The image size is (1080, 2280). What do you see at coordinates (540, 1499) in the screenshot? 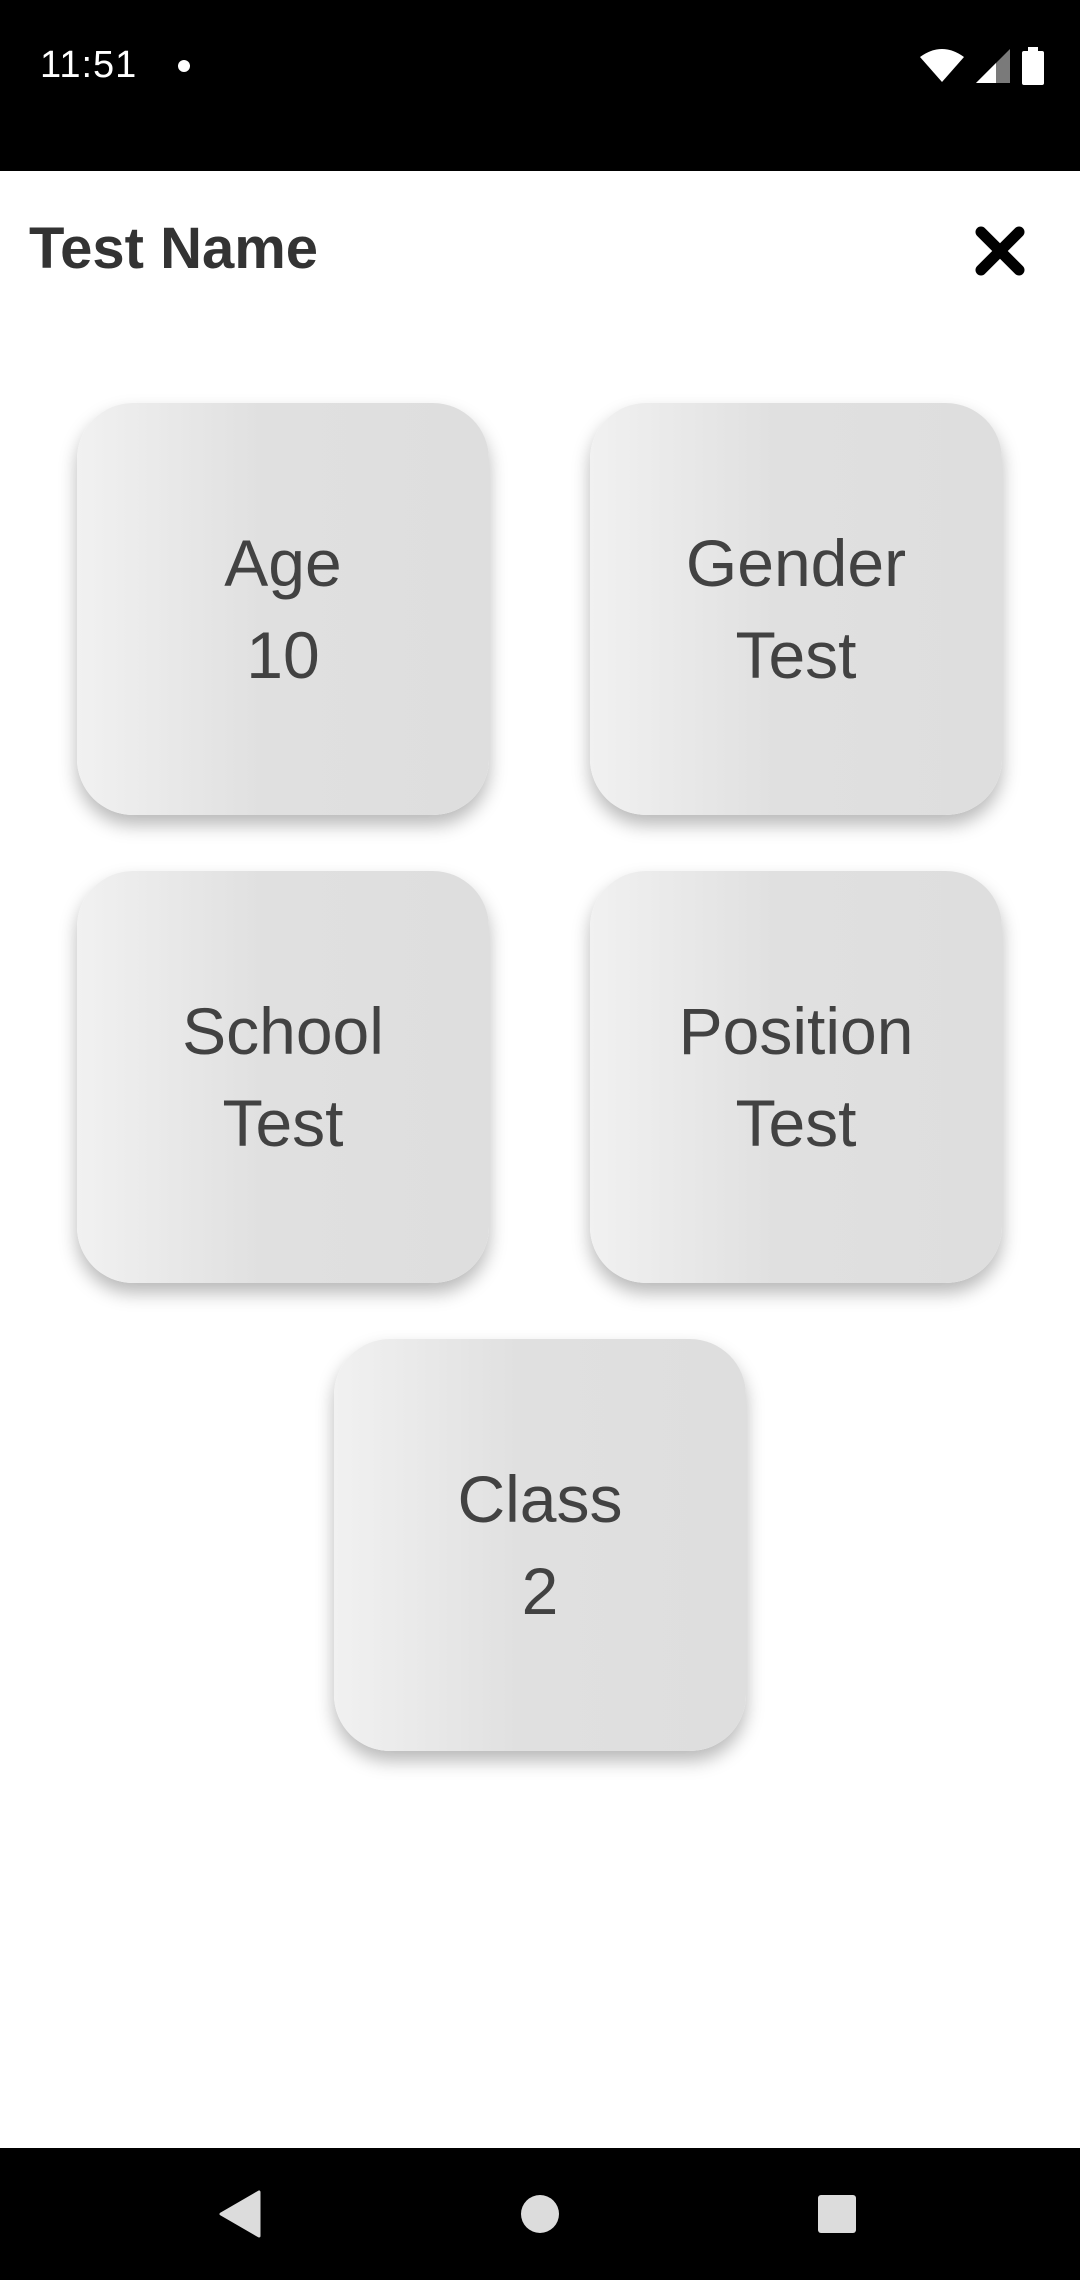
I see `tile-label: Class` at bounding box center [540, 1499].